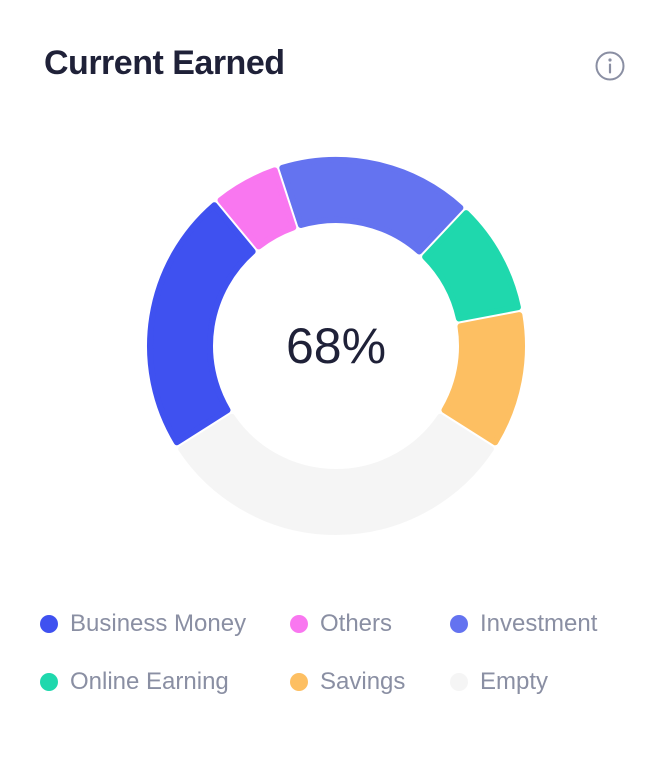 Image resolution: width=672 pixels, height=770 pixels. I want to click on legend-label: Savings, so click(363, 681).